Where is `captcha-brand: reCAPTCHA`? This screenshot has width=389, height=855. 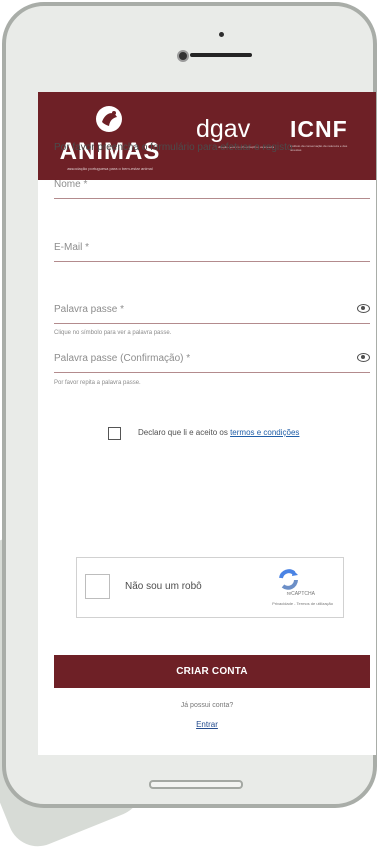
captcha-brand: reCAPTCHA is located at coordinates (300, 594).